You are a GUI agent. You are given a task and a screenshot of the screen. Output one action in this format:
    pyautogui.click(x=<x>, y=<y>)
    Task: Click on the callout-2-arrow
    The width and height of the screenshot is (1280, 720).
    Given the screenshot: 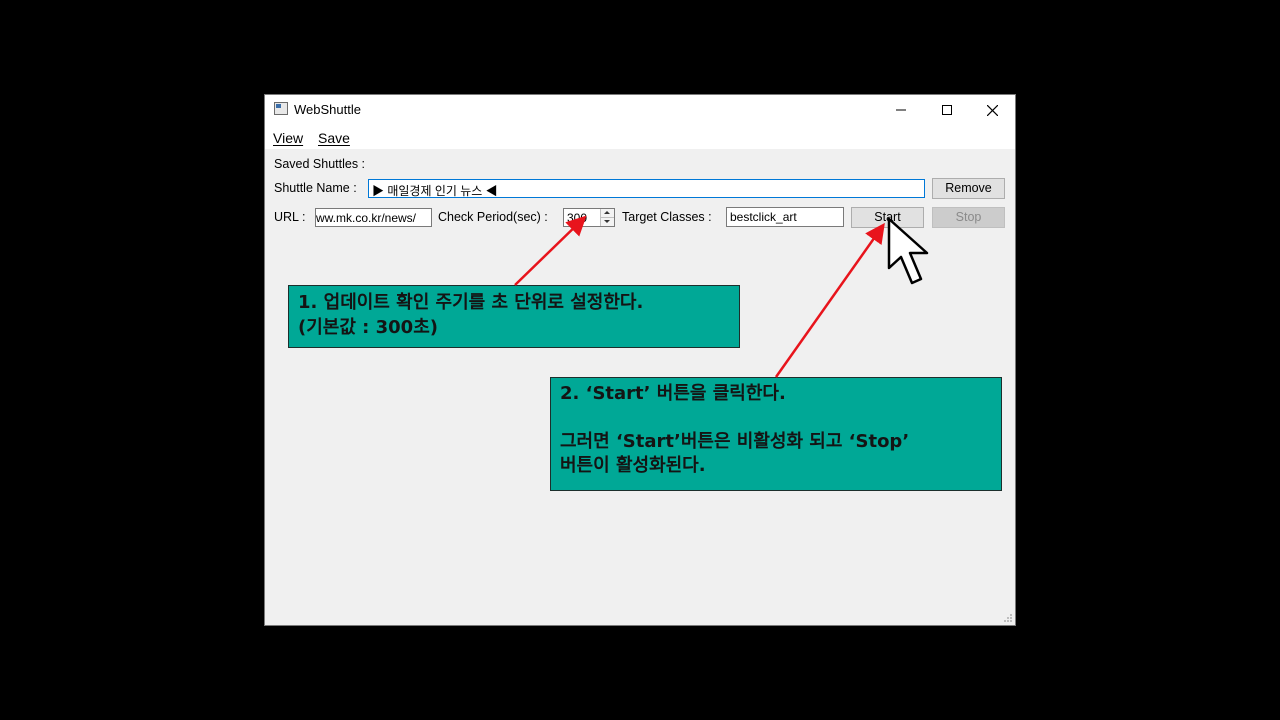 What is the action you would take?
    pyautogui.click(x=829, y=300)
    